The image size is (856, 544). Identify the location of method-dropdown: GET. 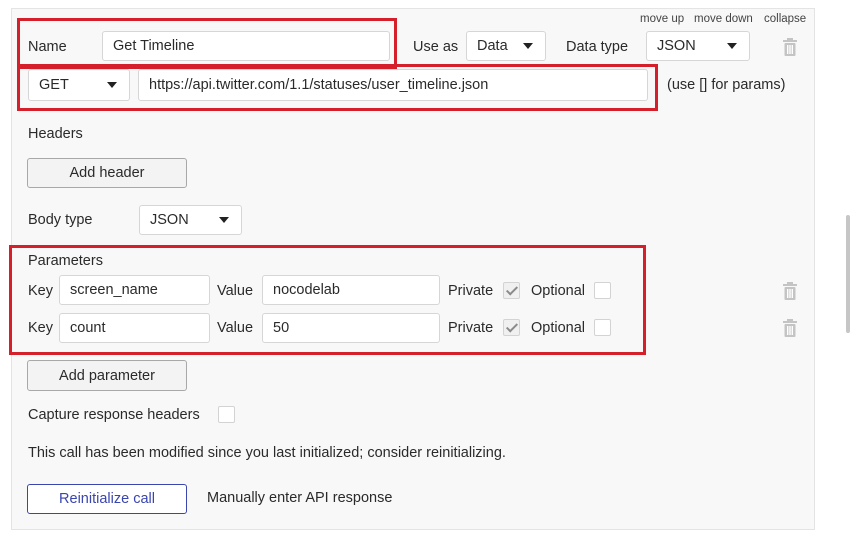
(79, 85).